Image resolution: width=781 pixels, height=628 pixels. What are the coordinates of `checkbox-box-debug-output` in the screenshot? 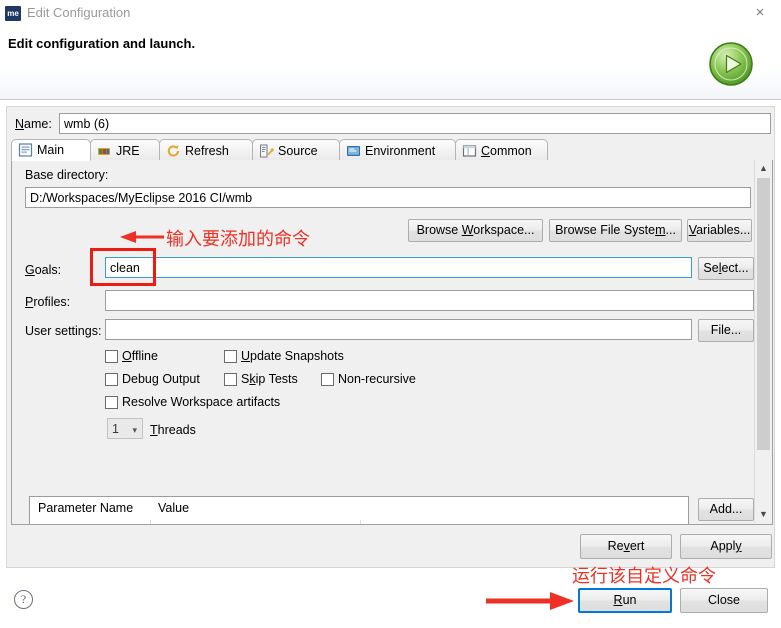 It's located at (111, 379).